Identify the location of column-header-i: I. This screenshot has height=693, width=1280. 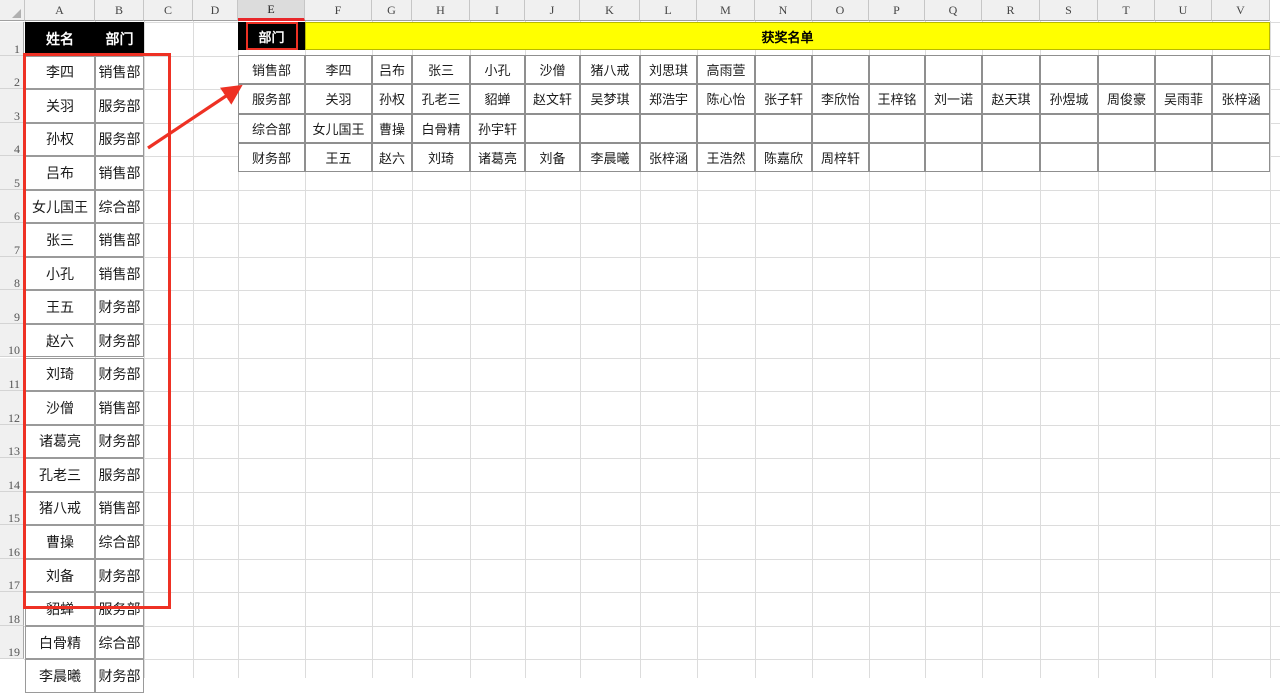
(497, 10).